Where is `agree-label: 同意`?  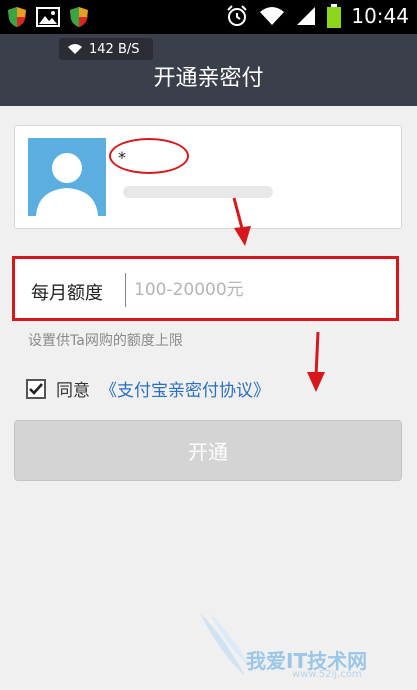
agree-label: 同意 is located at coordinates (73, 391).